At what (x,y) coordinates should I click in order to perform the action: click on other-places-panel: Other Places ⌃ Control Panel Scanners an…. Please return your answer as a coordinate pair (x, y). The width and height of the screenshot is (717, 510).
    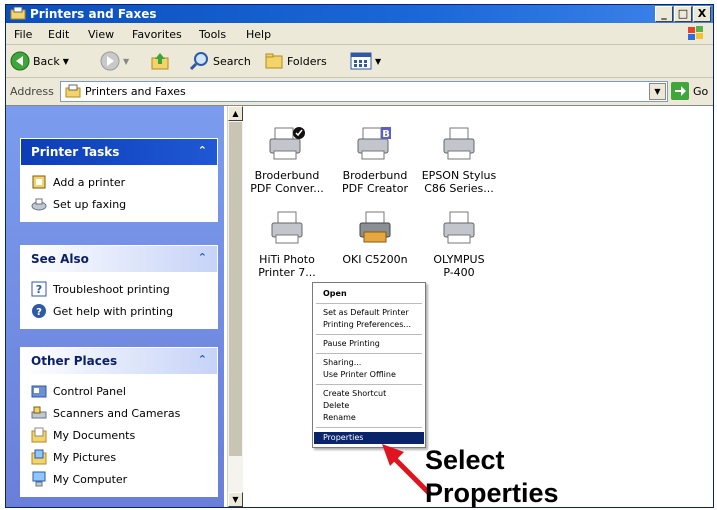
    Looking at the image, I should click on (119, 422).